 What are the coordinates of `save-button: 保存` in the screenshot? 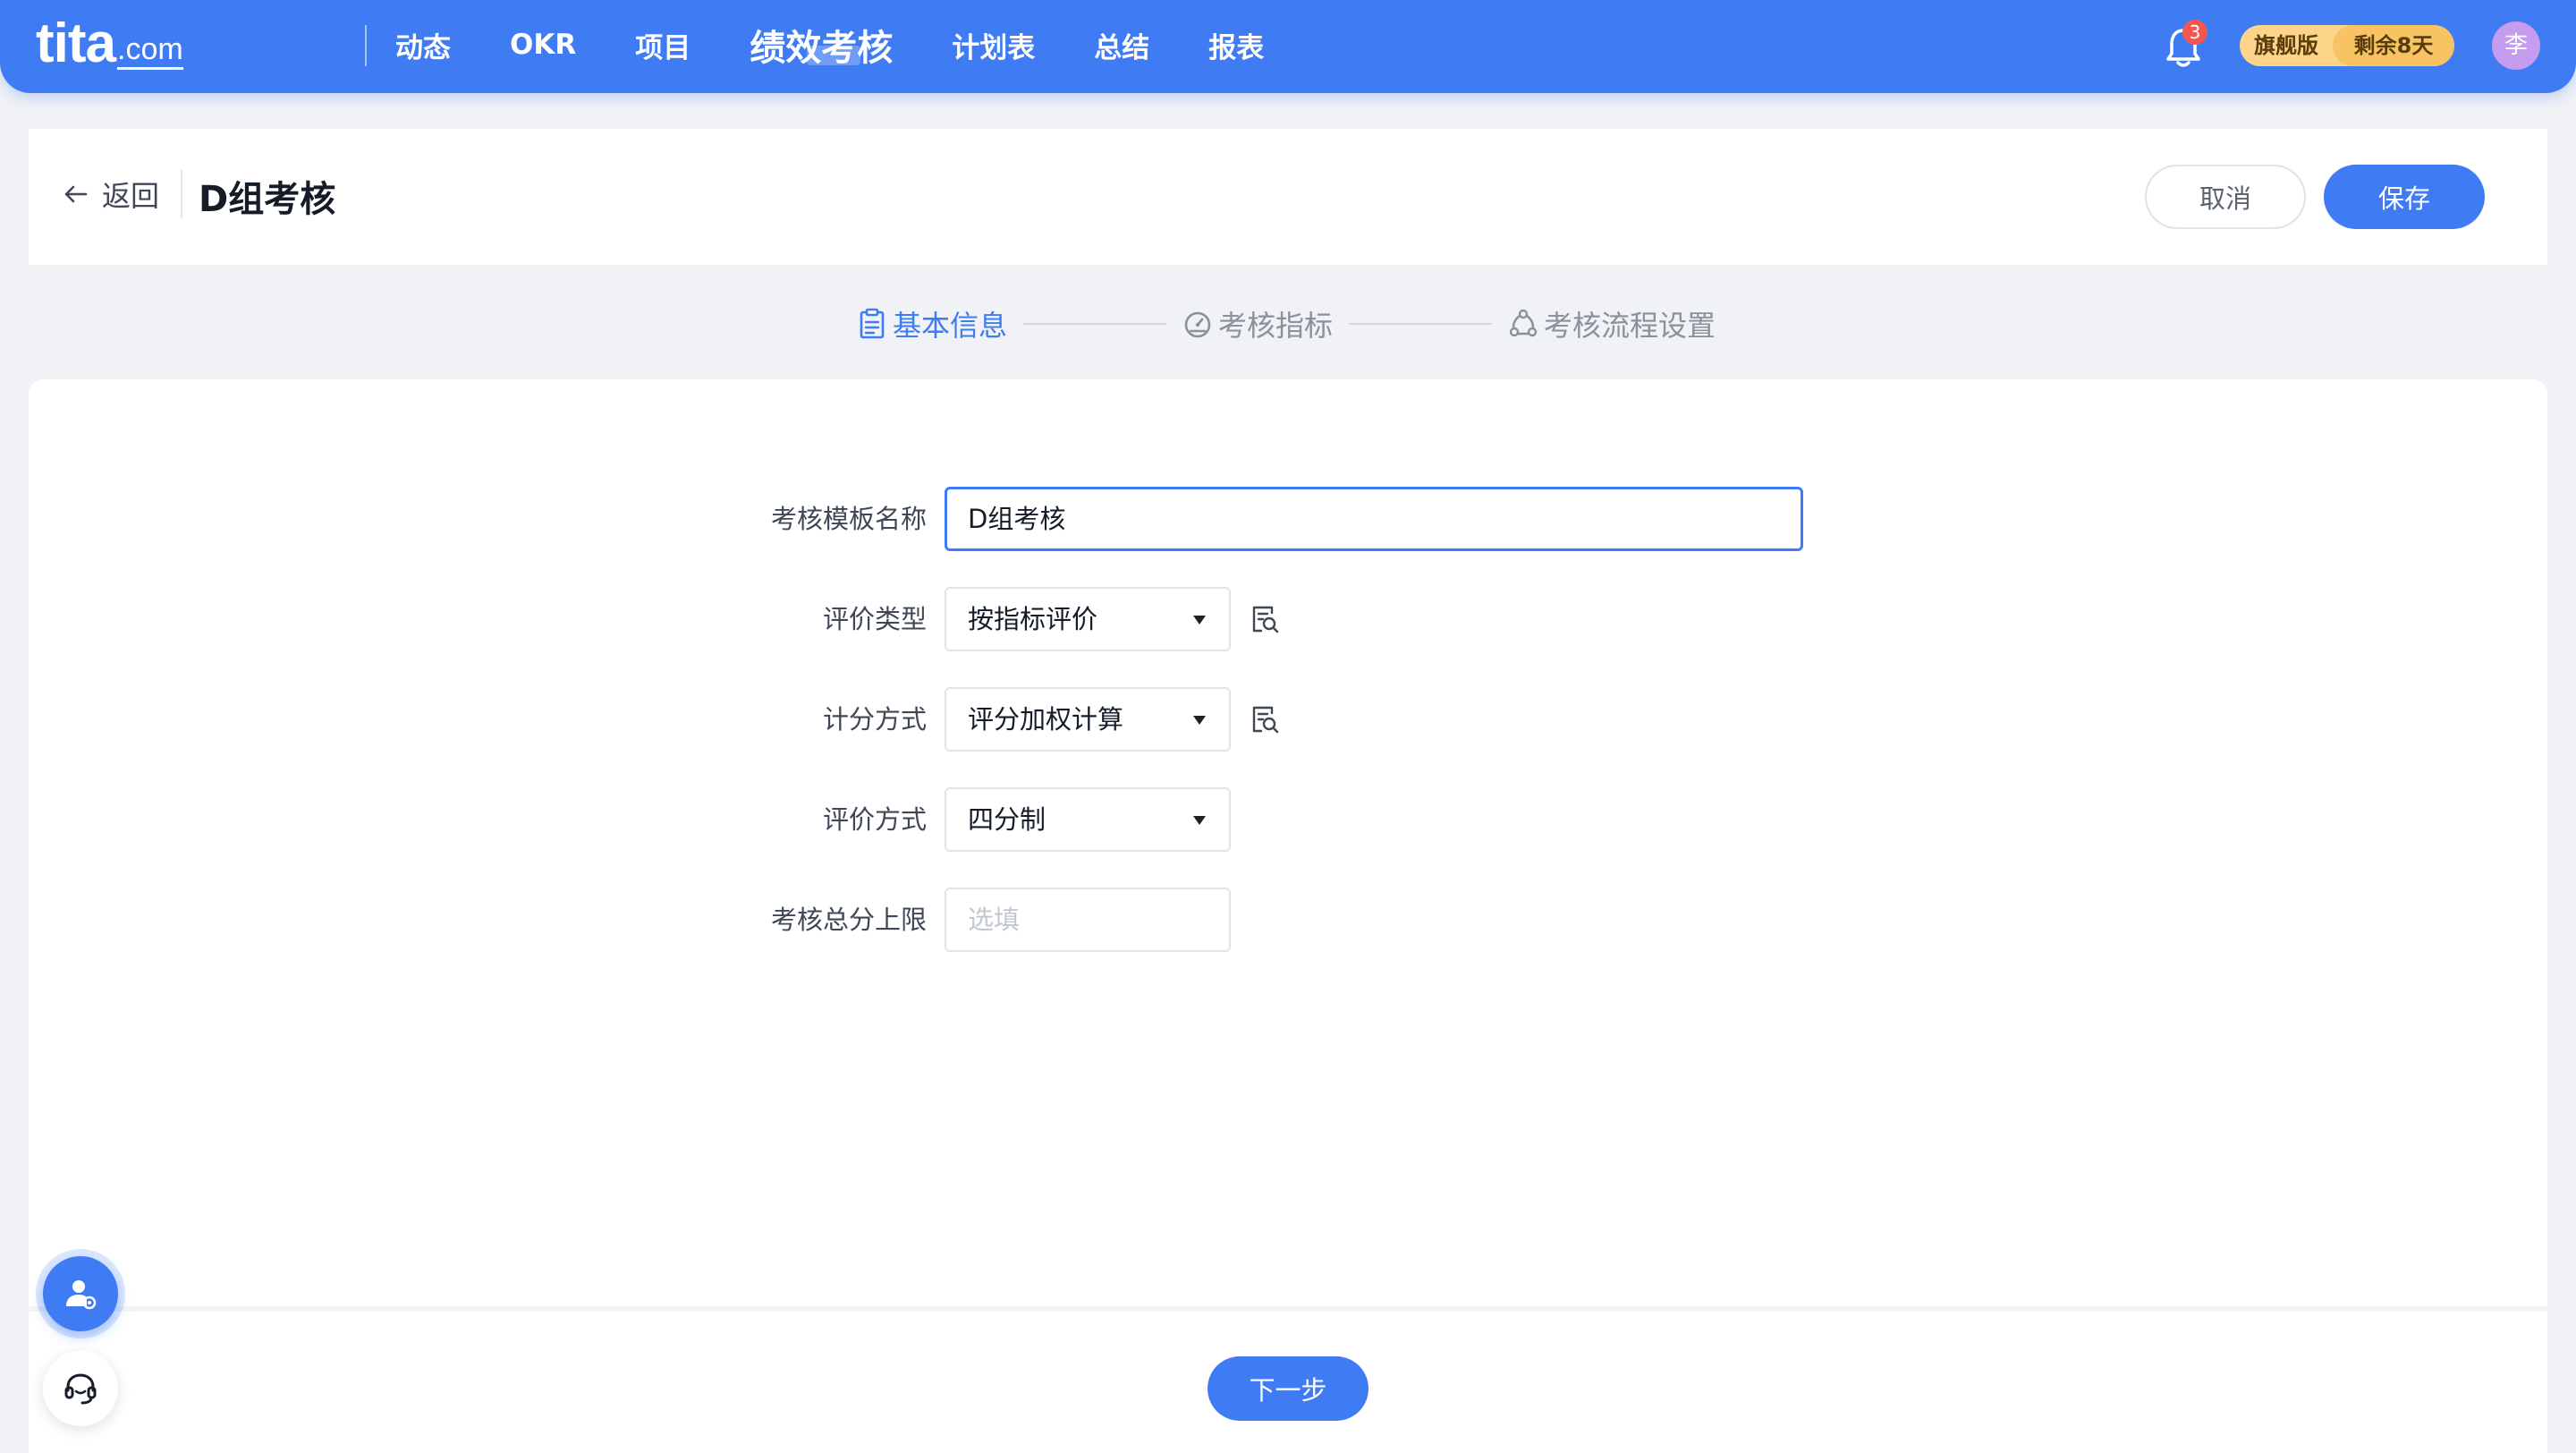 It's located at (2404, 197).